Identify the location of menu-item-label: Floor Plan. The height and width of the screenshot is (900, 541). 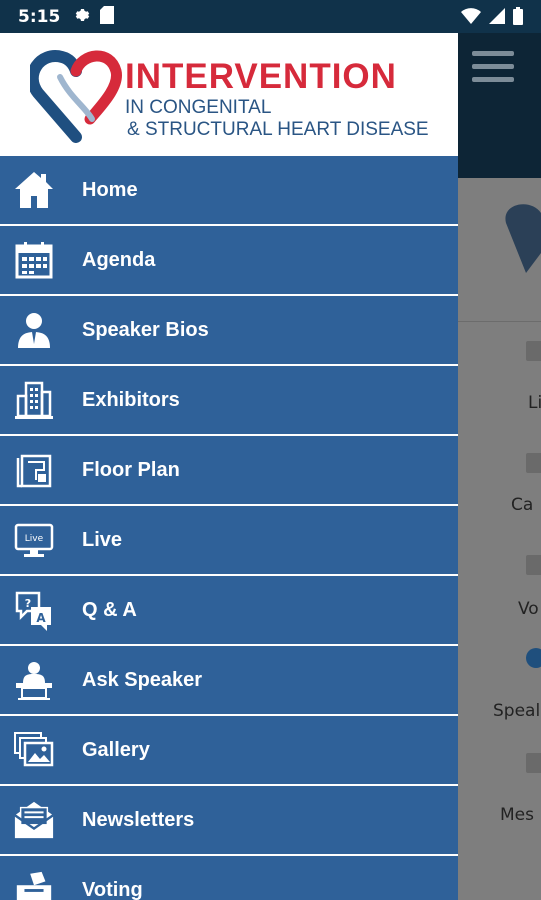
(131, 469).